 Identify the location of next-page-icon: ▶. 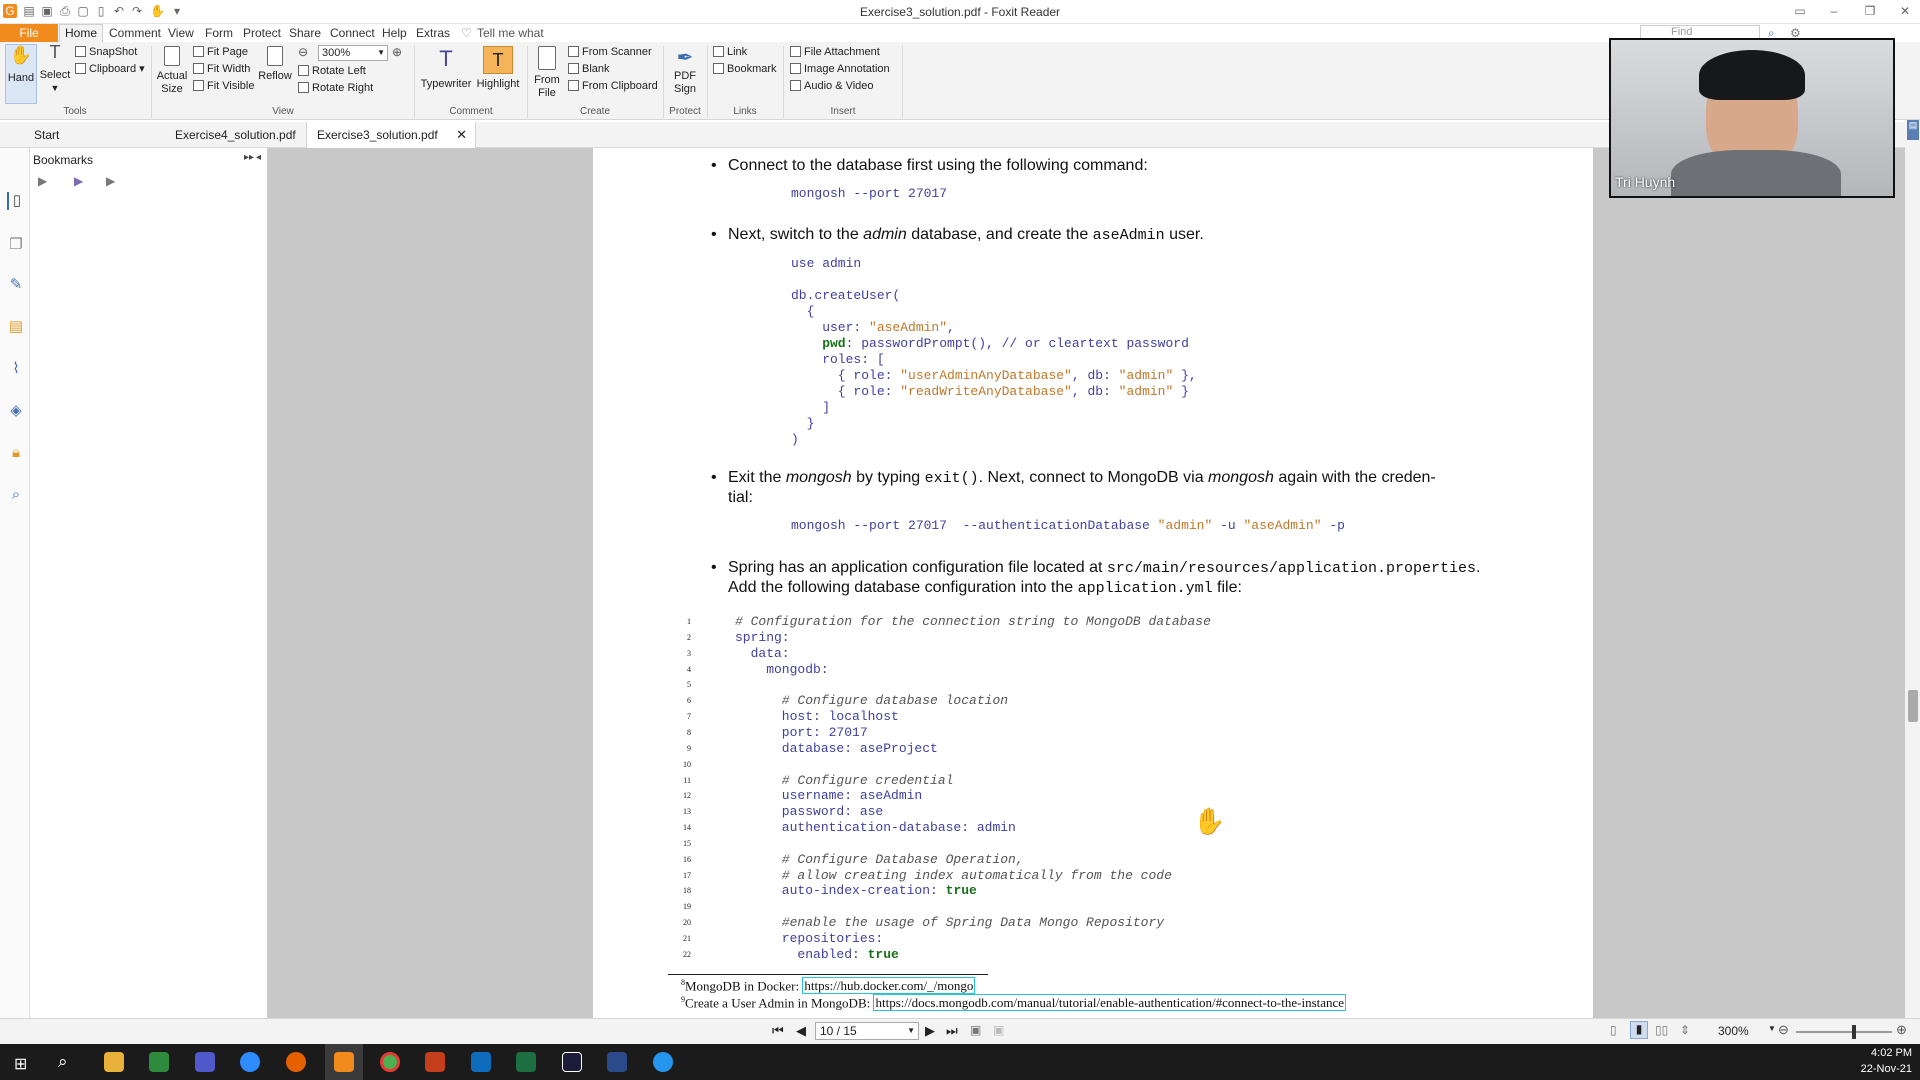
(930, 1031).